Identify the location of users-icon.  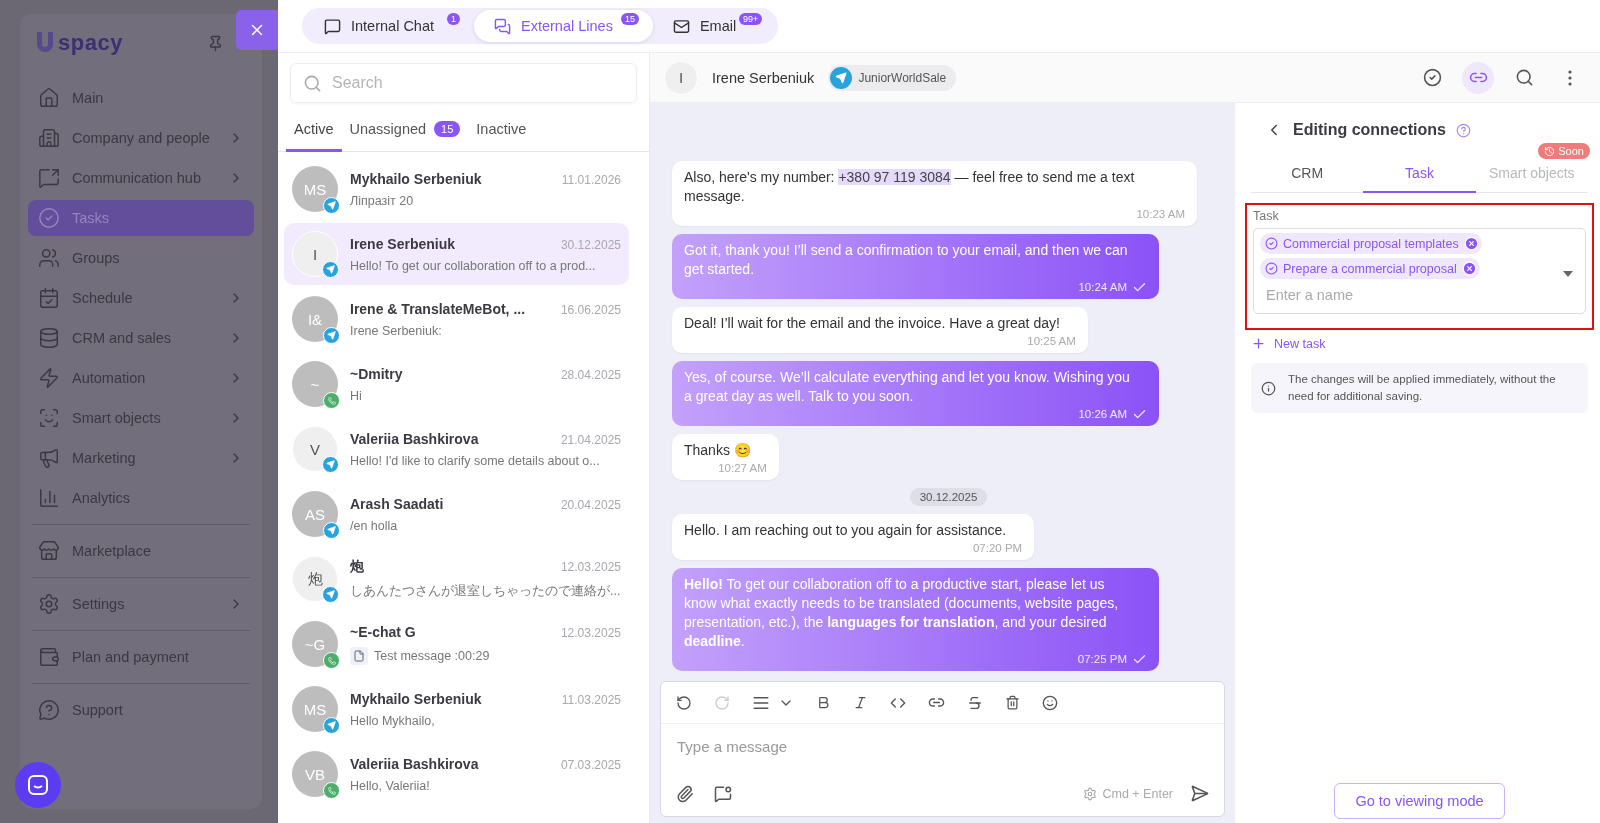
(49, 258).